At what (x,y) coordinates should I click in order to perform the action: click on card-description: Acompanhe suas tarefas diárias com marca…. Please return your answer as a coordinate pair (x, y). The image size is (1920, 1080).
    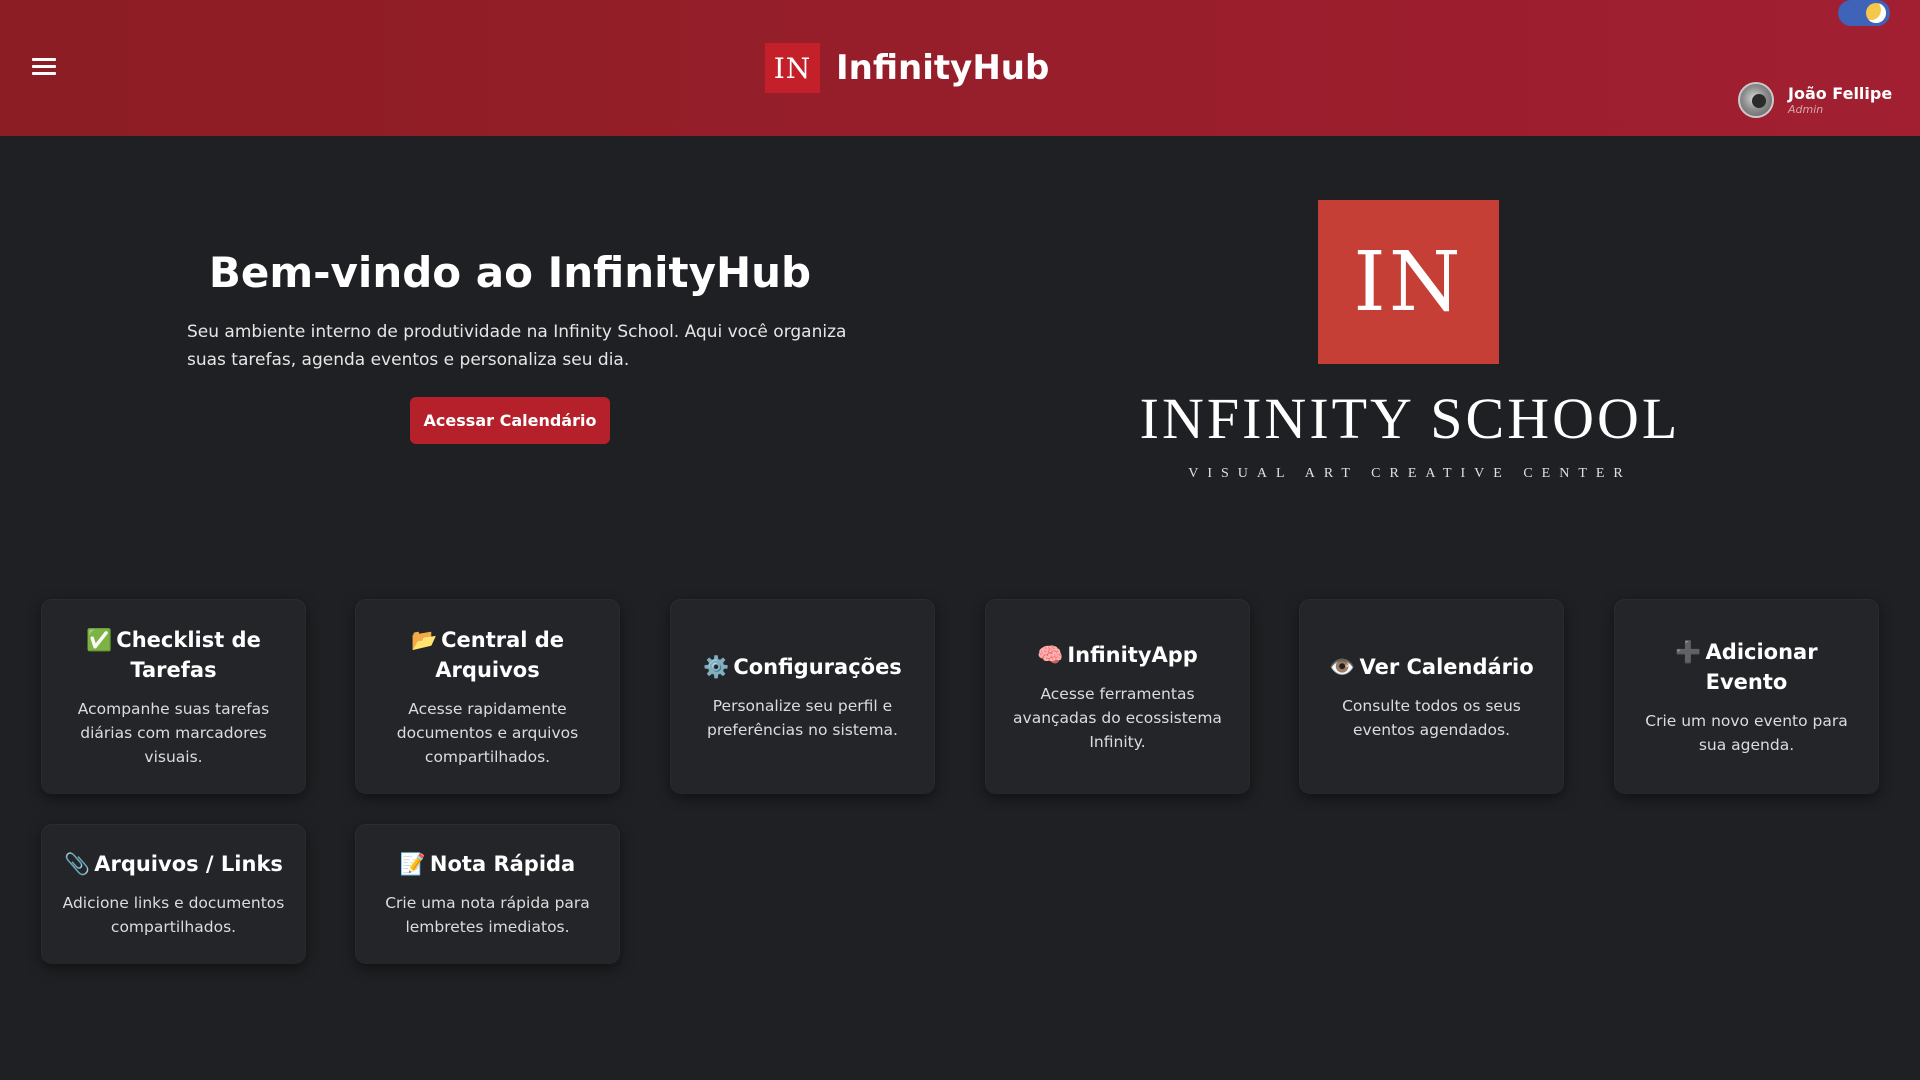
    Looking at the image, I should click on (173, 732).